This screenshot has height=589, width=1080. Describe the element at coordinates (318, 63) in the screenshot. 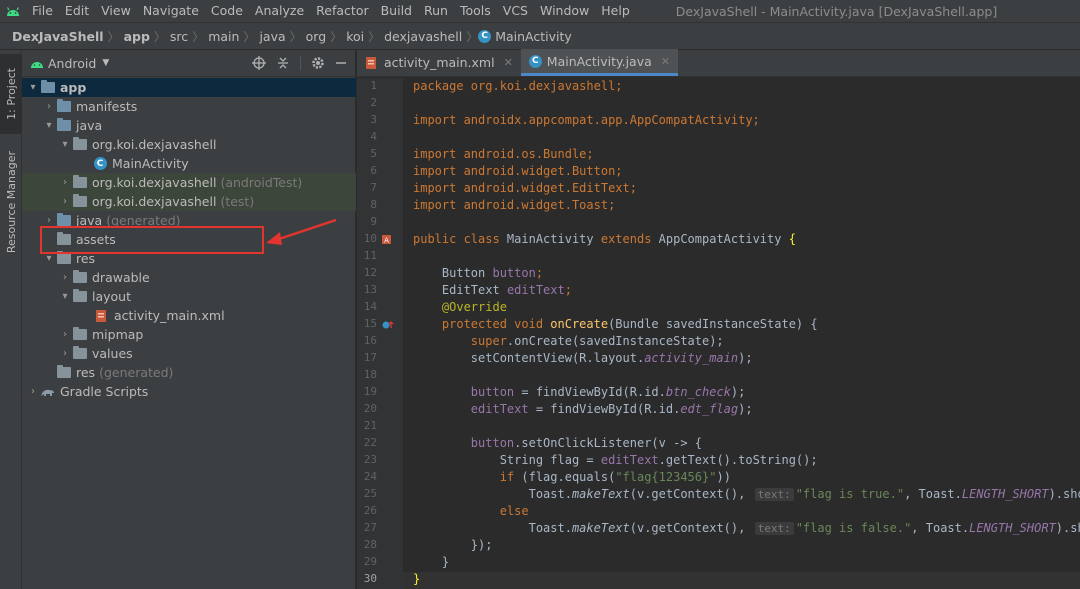

I see `gear-icon` at that location.